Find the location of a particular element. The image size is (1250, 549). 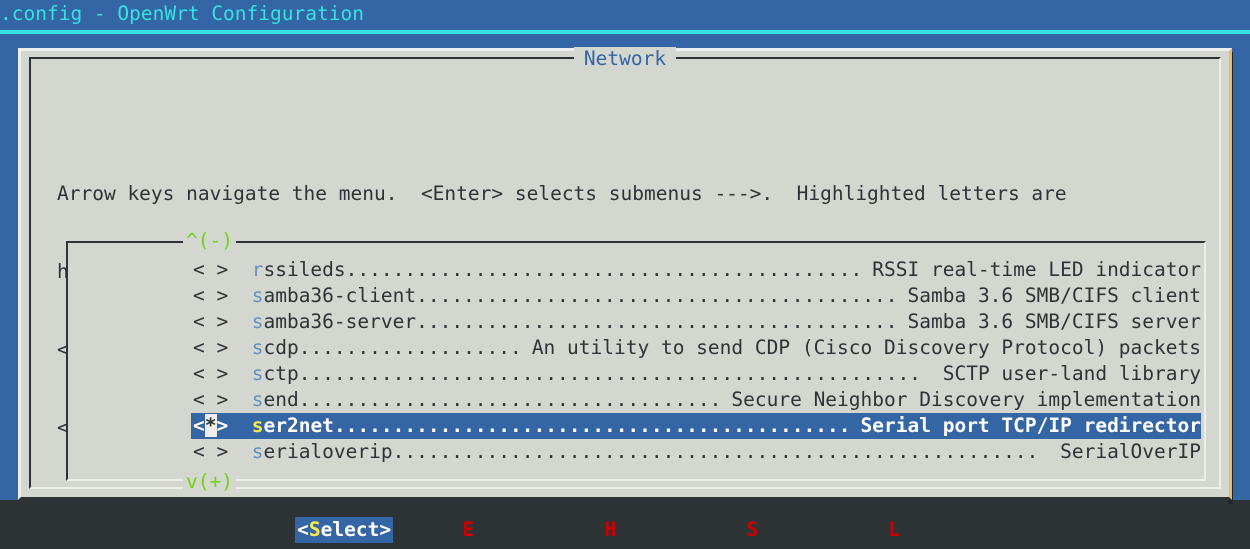

button-hotkey: L is located at coordinates (894, 529).